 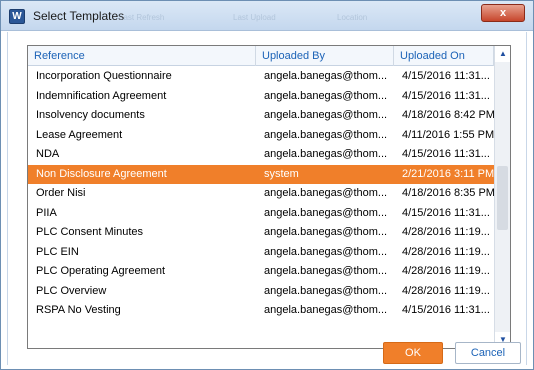 I want to click on scroll-thumb, so click(x=502, y=198).